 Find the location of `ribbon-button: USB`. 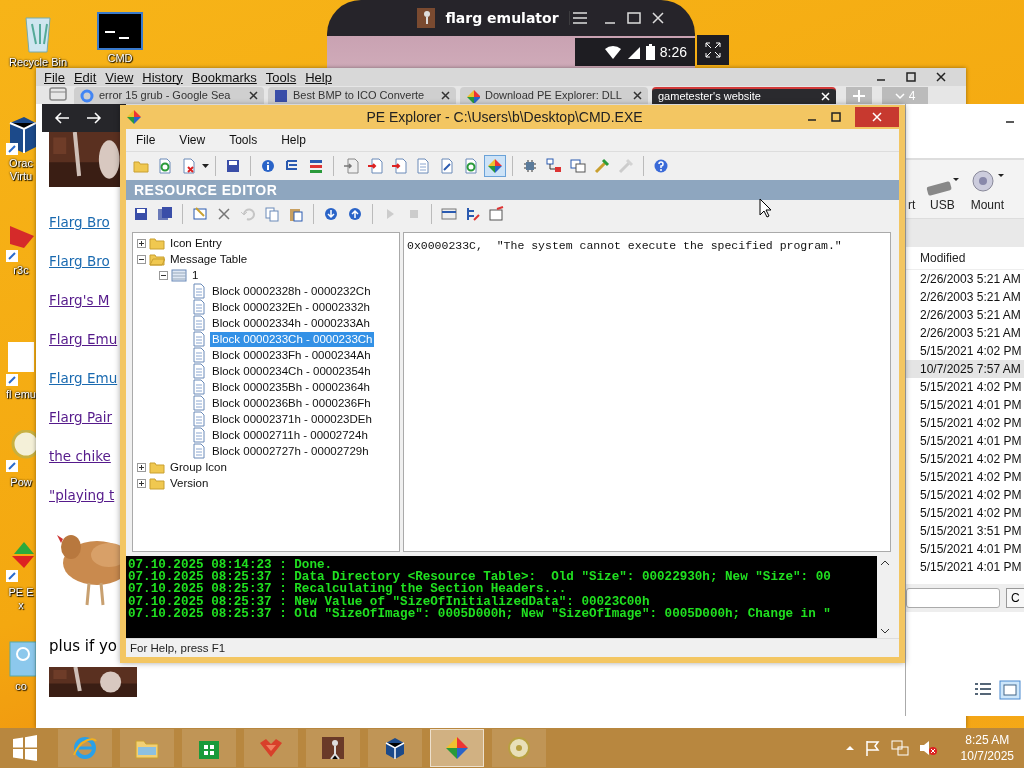

ribbon-button: USB is located at coordinates (942, 194).